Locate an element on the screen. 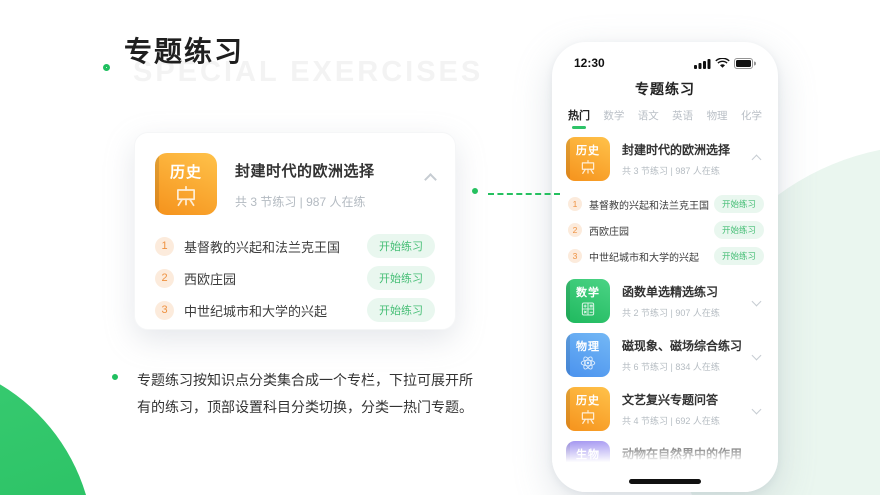 Image resolution: width=880 pixels, height=495 pixels. tab-hot: 热门 is located at coordinates (579, 118).